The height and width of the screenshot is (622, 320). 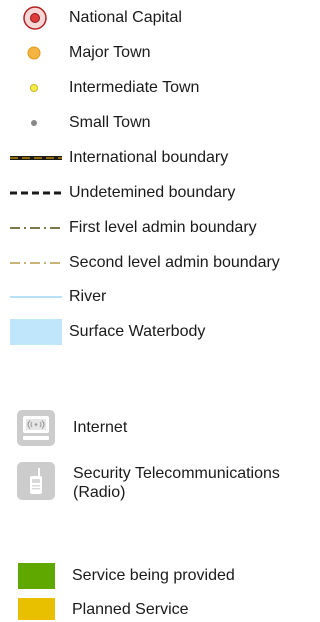 What do you see at coordinates (36, 297) in the screenshot?
I see `river-line` at bounding box center [36, 297].